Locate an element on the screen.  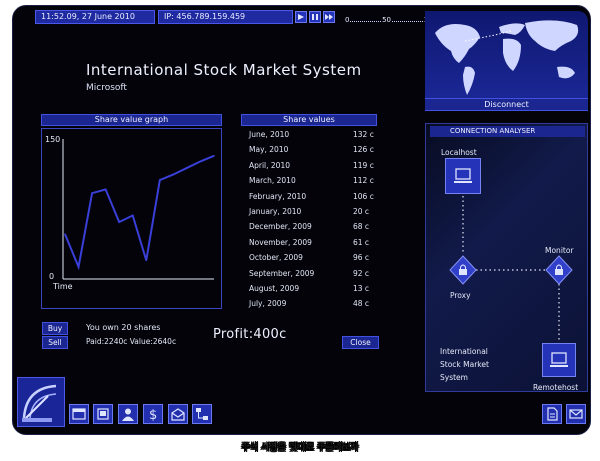
document-icon is located at coordinates (552, 414).